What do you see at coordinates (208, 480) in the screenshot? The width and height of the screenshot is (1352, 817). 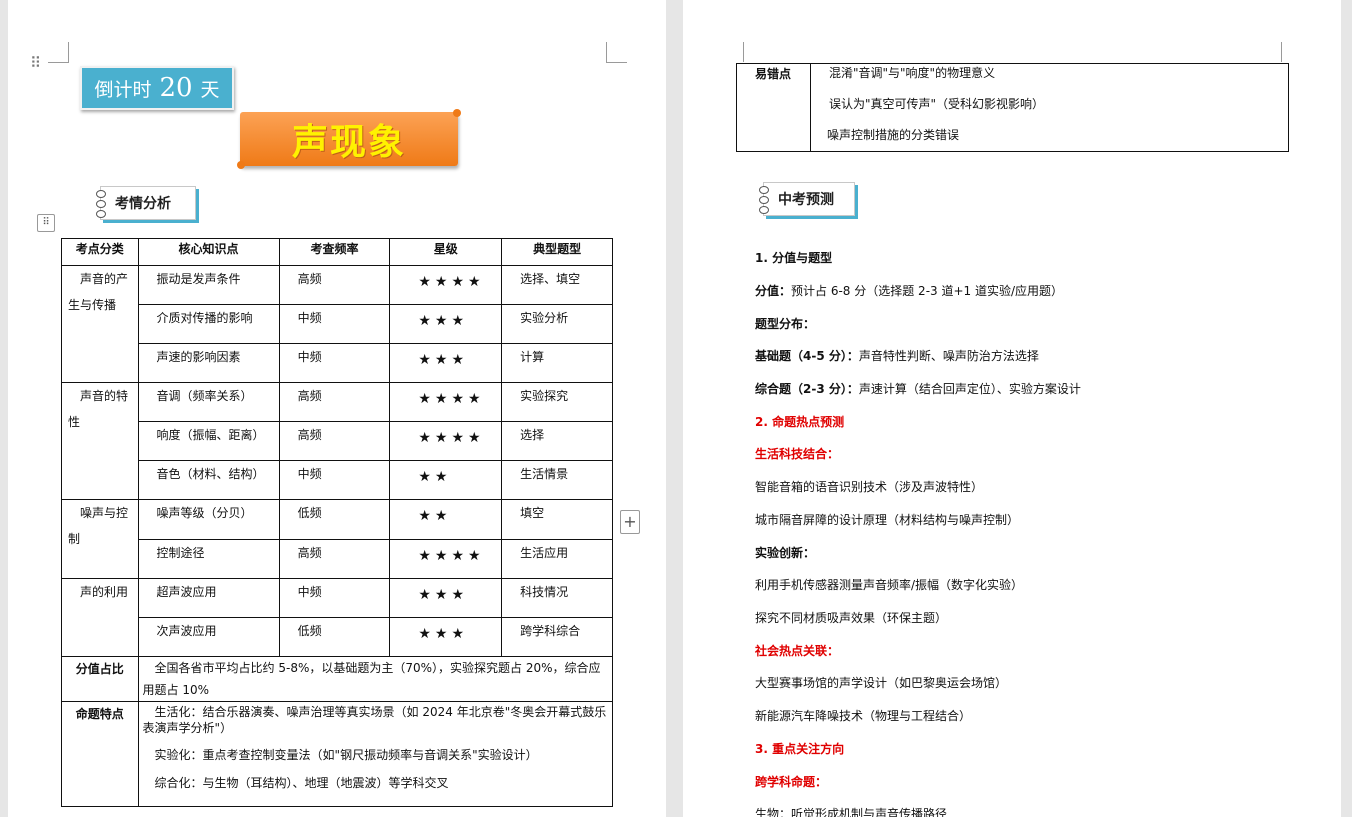 I see `knowledge-cell: 音色（材料、结构）` at bounding box center [208, 480].